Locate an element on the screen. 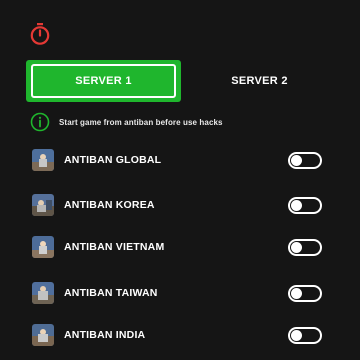 The image size is (360, 360). server-toggle-taiwan is located at coordinates (305, 293).